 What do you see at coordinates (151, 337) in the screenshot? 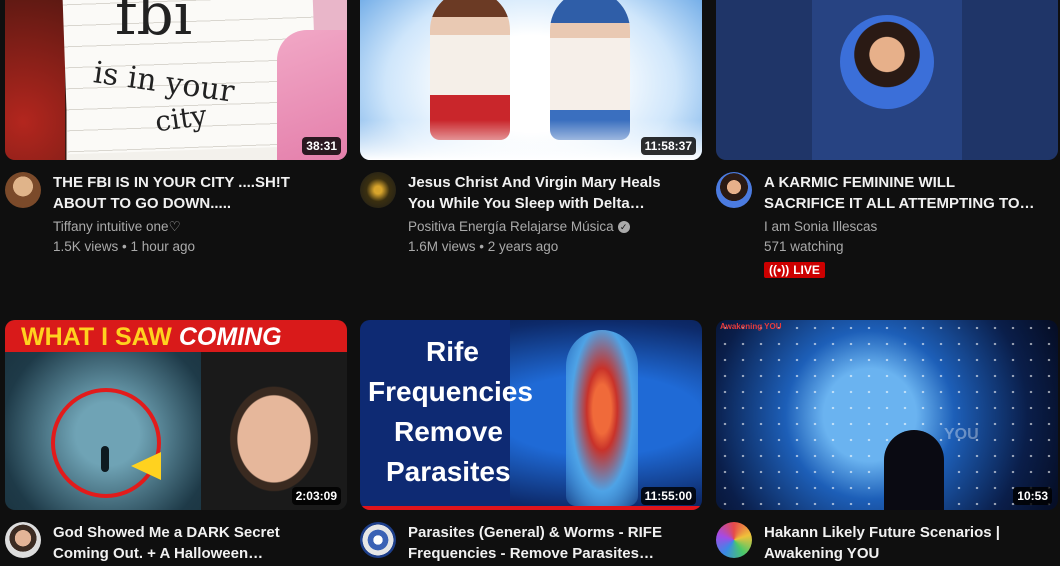
I see `thumbnail-text: WHAT I SAW COMING` at bounding box center [151, 337].